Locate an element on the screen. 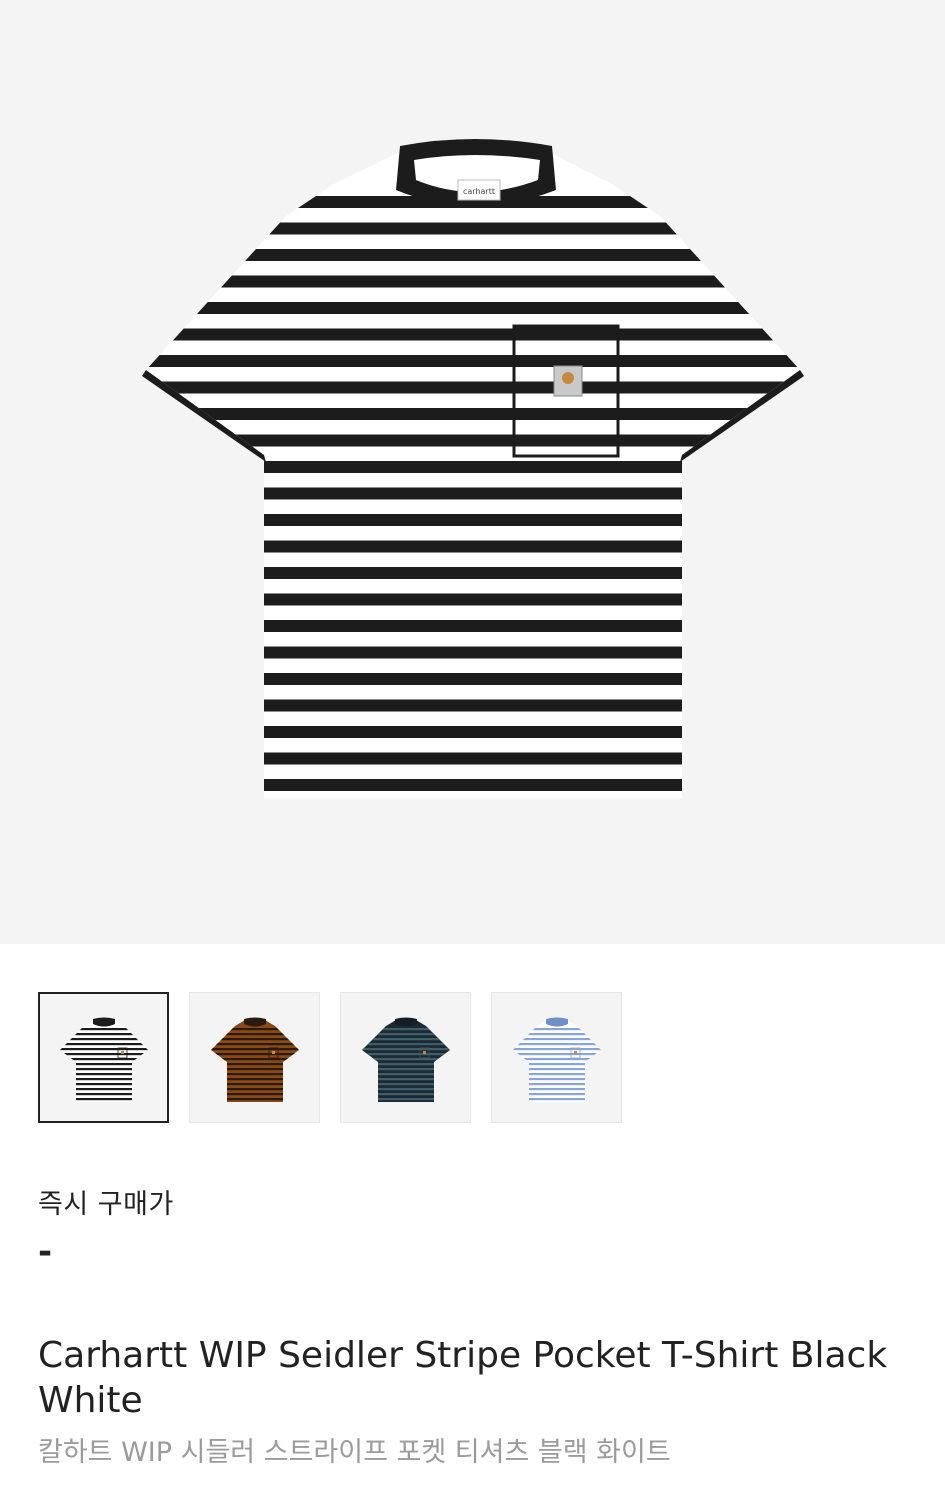 This screenshot has width=945, height=1500. instant-buy-price-value: - is located at coordinates (45, 1252).